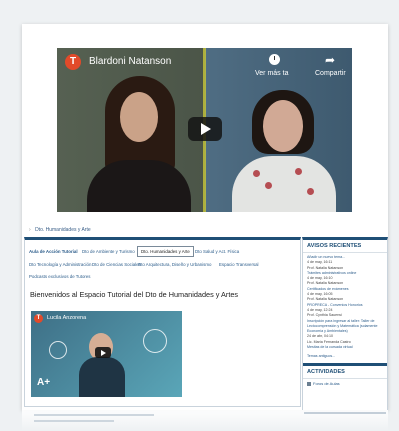 The image size is (399, 431). Describe the element at coordinates (239, 264) in the screenshot. I see `tab-espacio-transversal: Espacio Transversal` at that location.